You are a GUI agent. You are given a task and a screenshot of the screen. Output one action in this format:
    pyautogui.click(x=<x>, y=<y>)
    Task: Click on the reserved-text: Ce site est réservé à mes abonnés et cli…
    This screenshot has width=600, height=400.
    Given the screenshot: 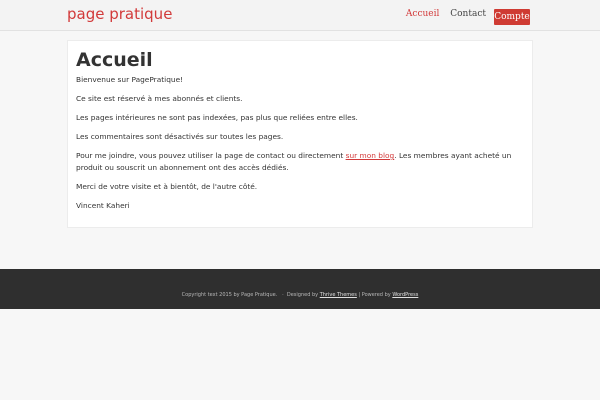 What is the action you would take?
    pyautogui.click(x=159, y=98)
    